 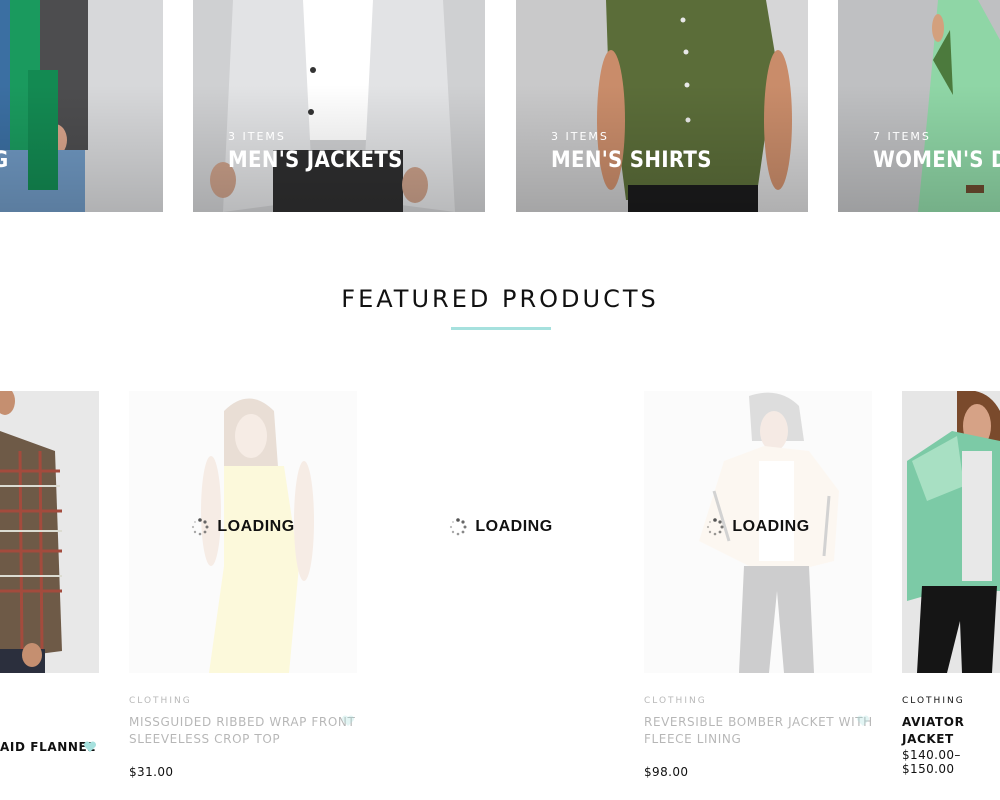 I want to click on category-tile-mens-jackets: 3 ITEMS MEN'S JACKETS, so click(x=339, y=106).